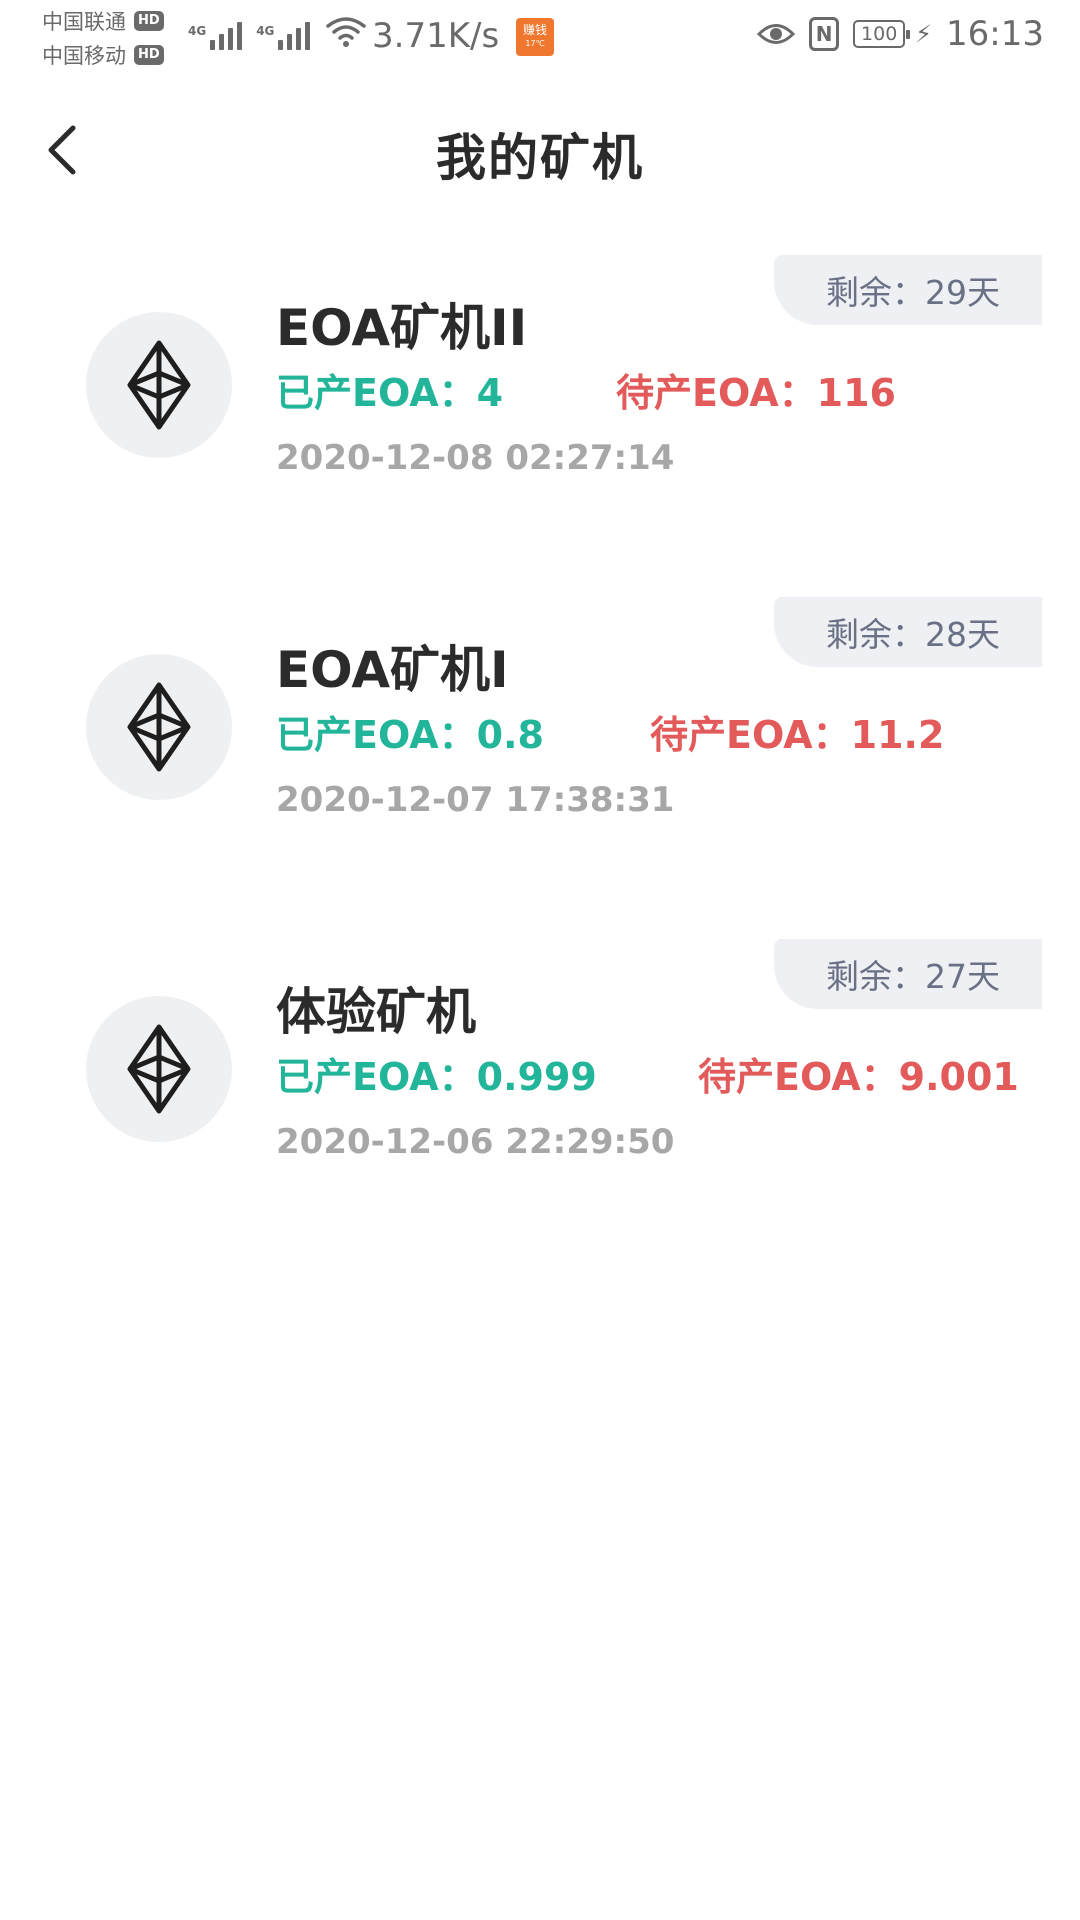 Image resolution: width=1080 pixels, height=1920 pixels. What do you see at coordinates (376, 1012) in the screenshot?
I see `miner-name: 体验矿机` at bounding box center [376, 1012].